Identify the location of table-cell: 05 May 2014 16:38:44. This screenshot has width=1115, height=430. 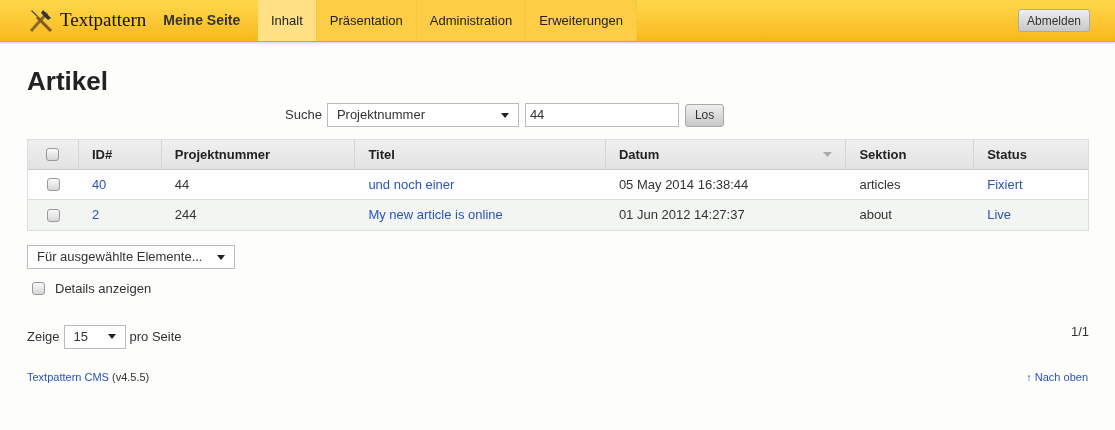
(683, 184).